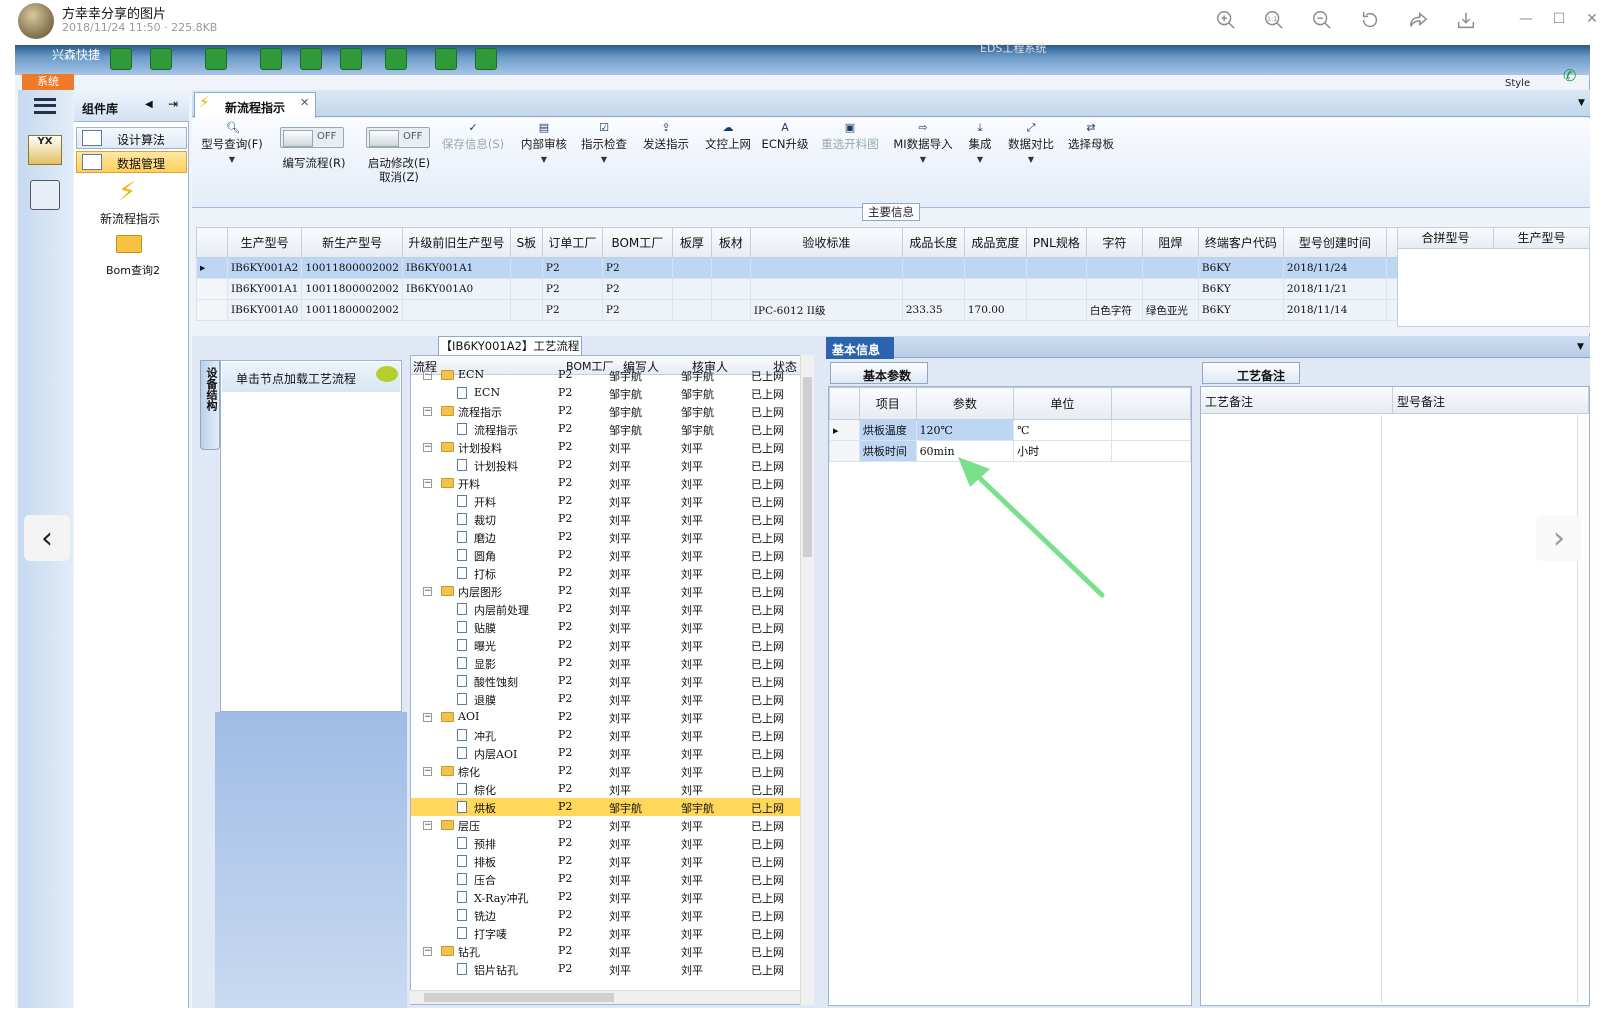 The height and width of the screenshot is (1014, 1611). What do you see at coordinates (446, 59) in the screenshot?
I see `user-icon` at bounding box center [446, 59].